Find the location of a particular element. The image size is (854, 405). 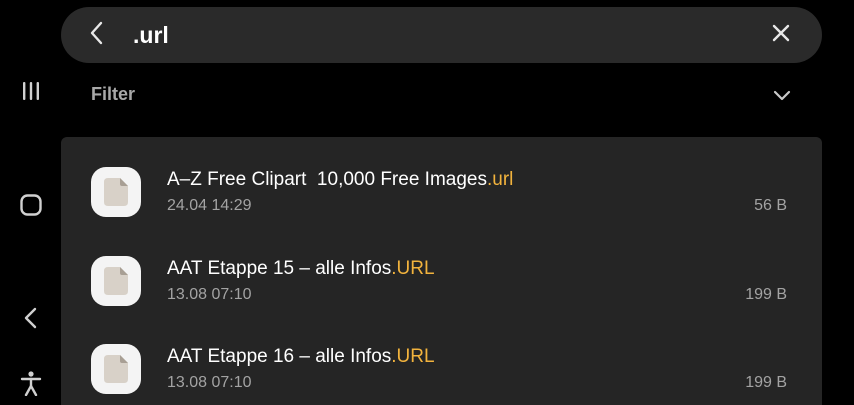

chevron-down-icon is located at coordinates (782, 95).